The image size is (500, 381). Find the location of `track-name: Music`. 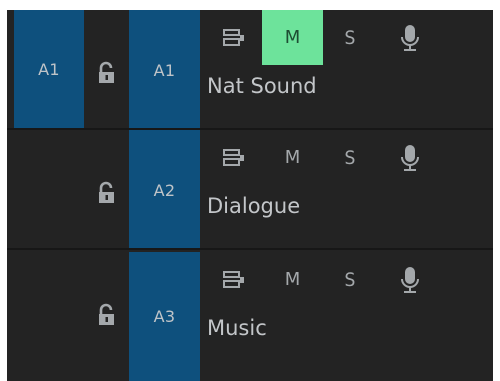

track-name: Music is located at coordinates (237, 328).